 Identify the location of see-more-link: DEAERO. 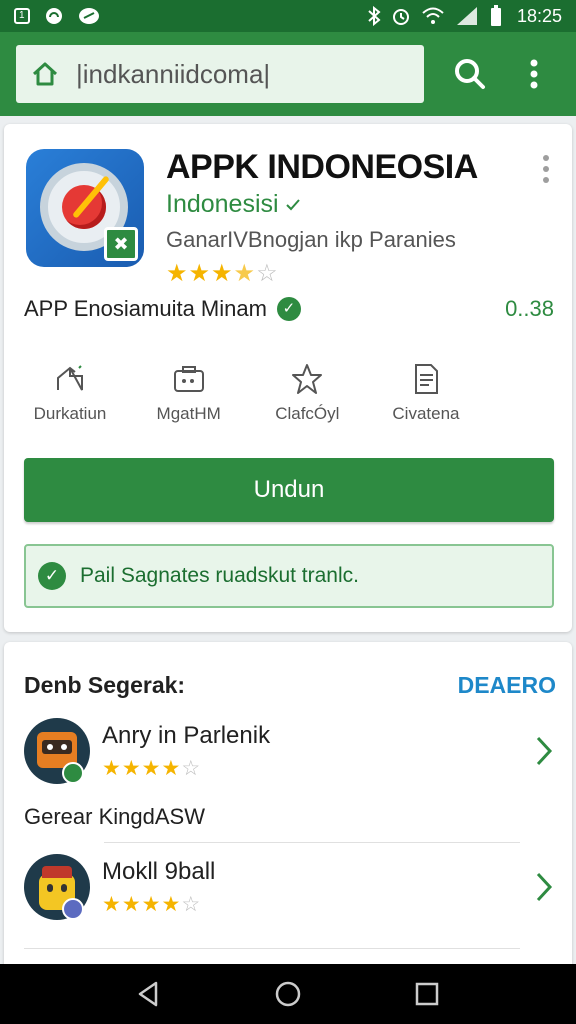
(507, 685).